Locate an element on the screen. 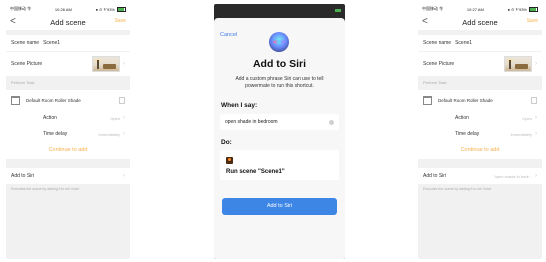  do-label: Do: is located at coordinates (226, 142).